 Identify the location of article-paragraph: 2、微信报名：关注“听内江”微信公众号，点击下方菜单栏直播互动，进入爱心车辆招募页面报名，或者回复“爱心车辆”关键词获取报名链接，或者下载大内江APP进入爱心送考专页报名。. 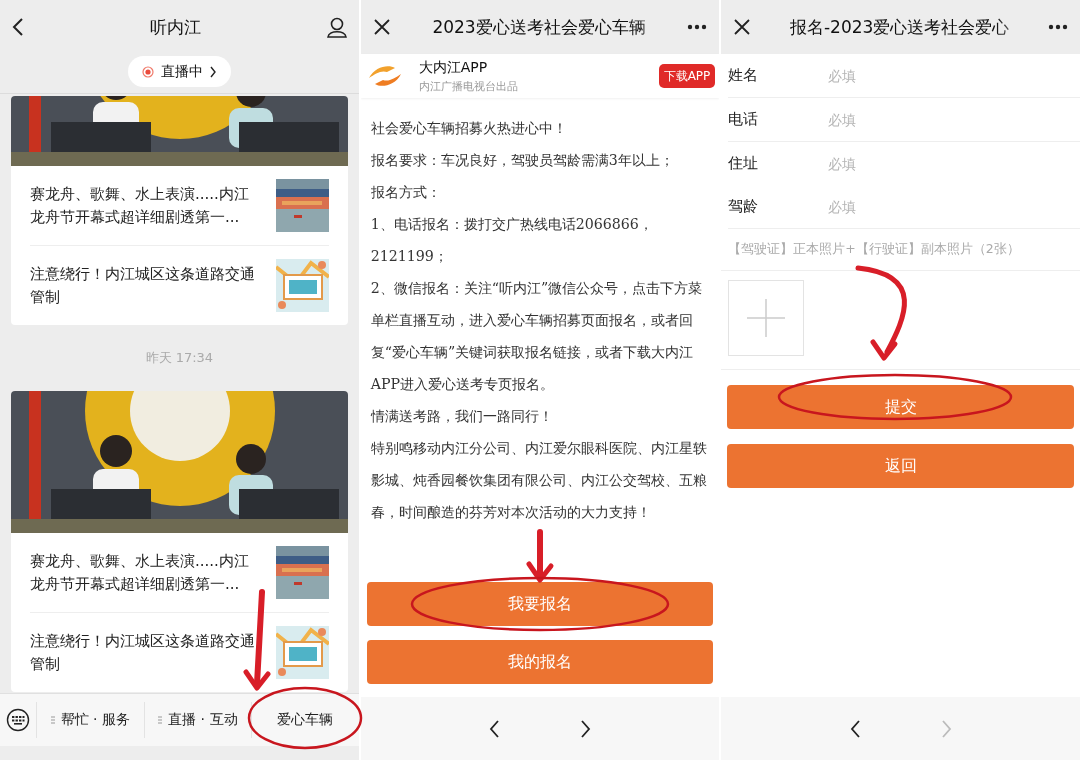
(537, 336).